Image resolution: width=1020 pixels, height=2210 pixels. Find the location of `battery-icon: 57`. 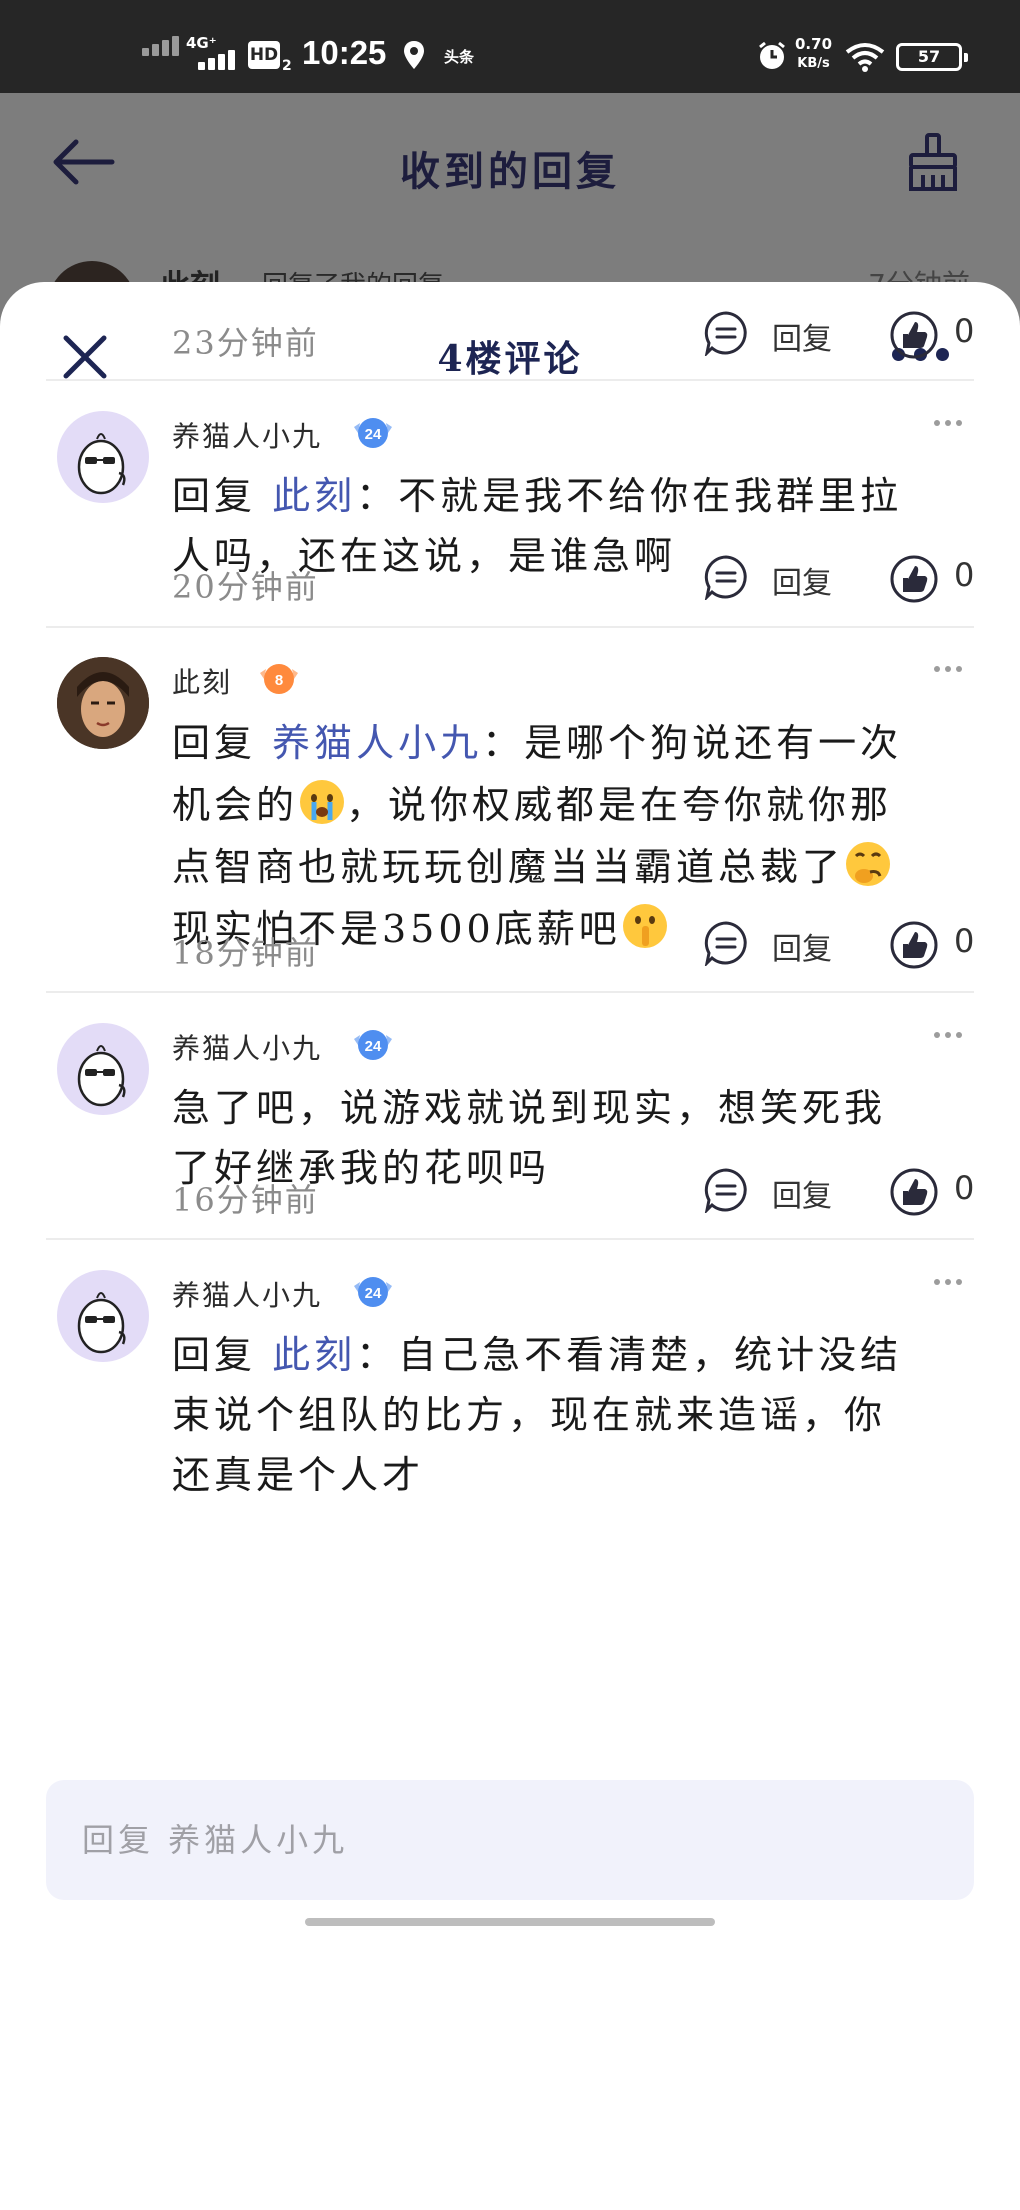

battery-icon: 57 is located at coordinates (932, 57).